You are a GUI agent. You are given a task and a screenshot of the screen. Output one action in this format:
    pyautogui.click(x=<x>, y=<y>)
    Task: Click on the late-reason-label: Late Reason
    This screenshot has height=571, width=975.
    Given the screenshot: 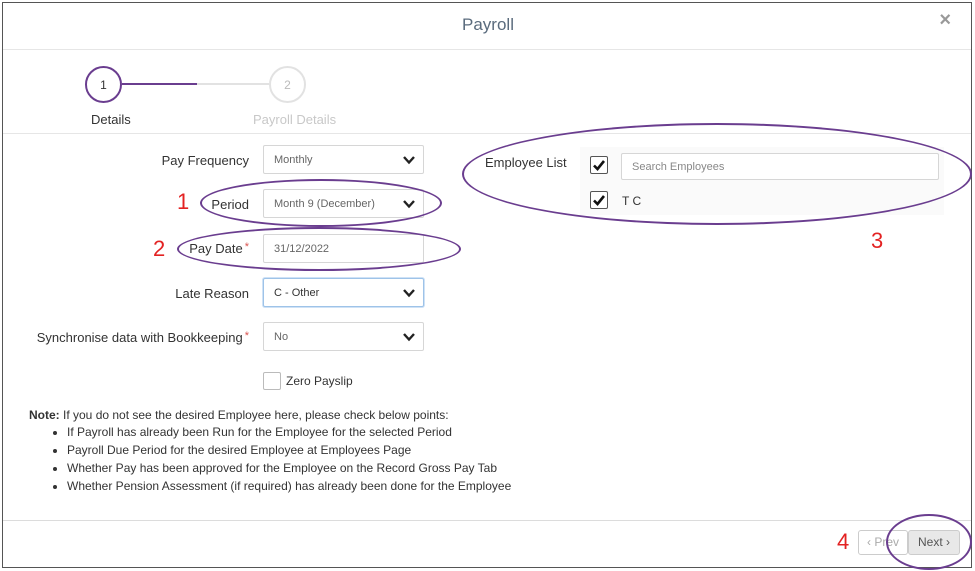 What is the action you would take?
    pyautogui.click(x=212, y=293)
    